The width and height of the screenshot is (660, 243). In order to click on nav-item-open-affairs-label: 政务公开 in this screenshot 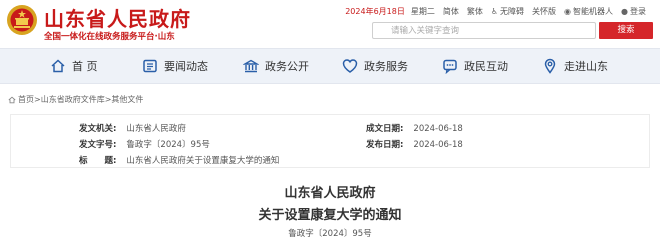, I will do `click(287, 66)`.